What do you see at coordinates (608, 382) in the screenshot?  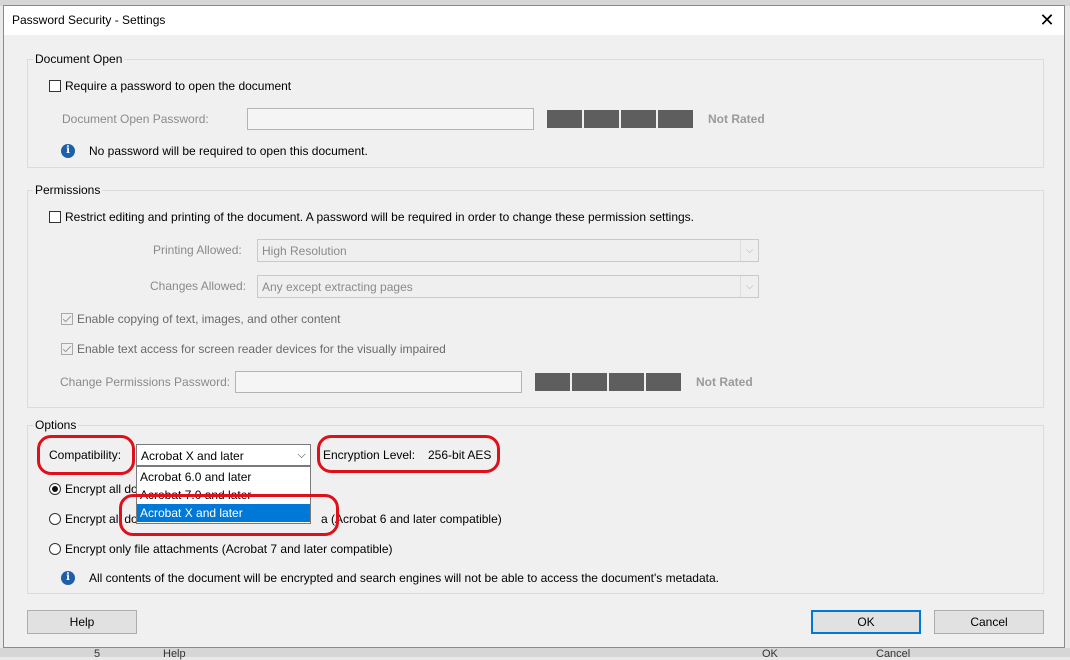 I see `permissions-password-strength-meter` at bounding box center [608, 382].